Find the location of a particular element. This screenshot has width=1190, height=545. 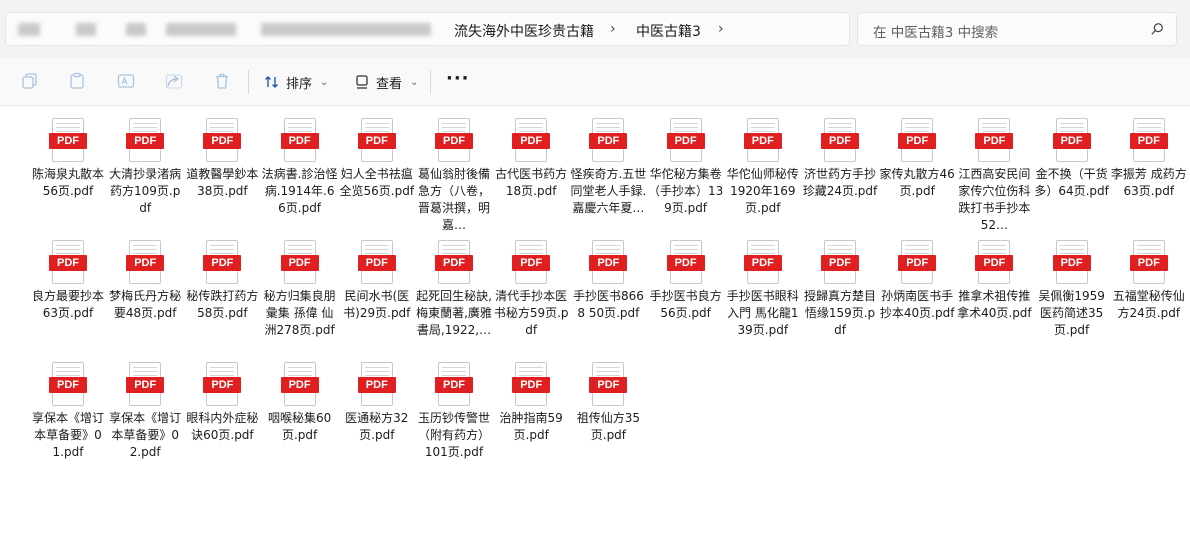

file-item: PDF 眼科内外症秘诀60页.pdf is located at coordinates (222, 403).